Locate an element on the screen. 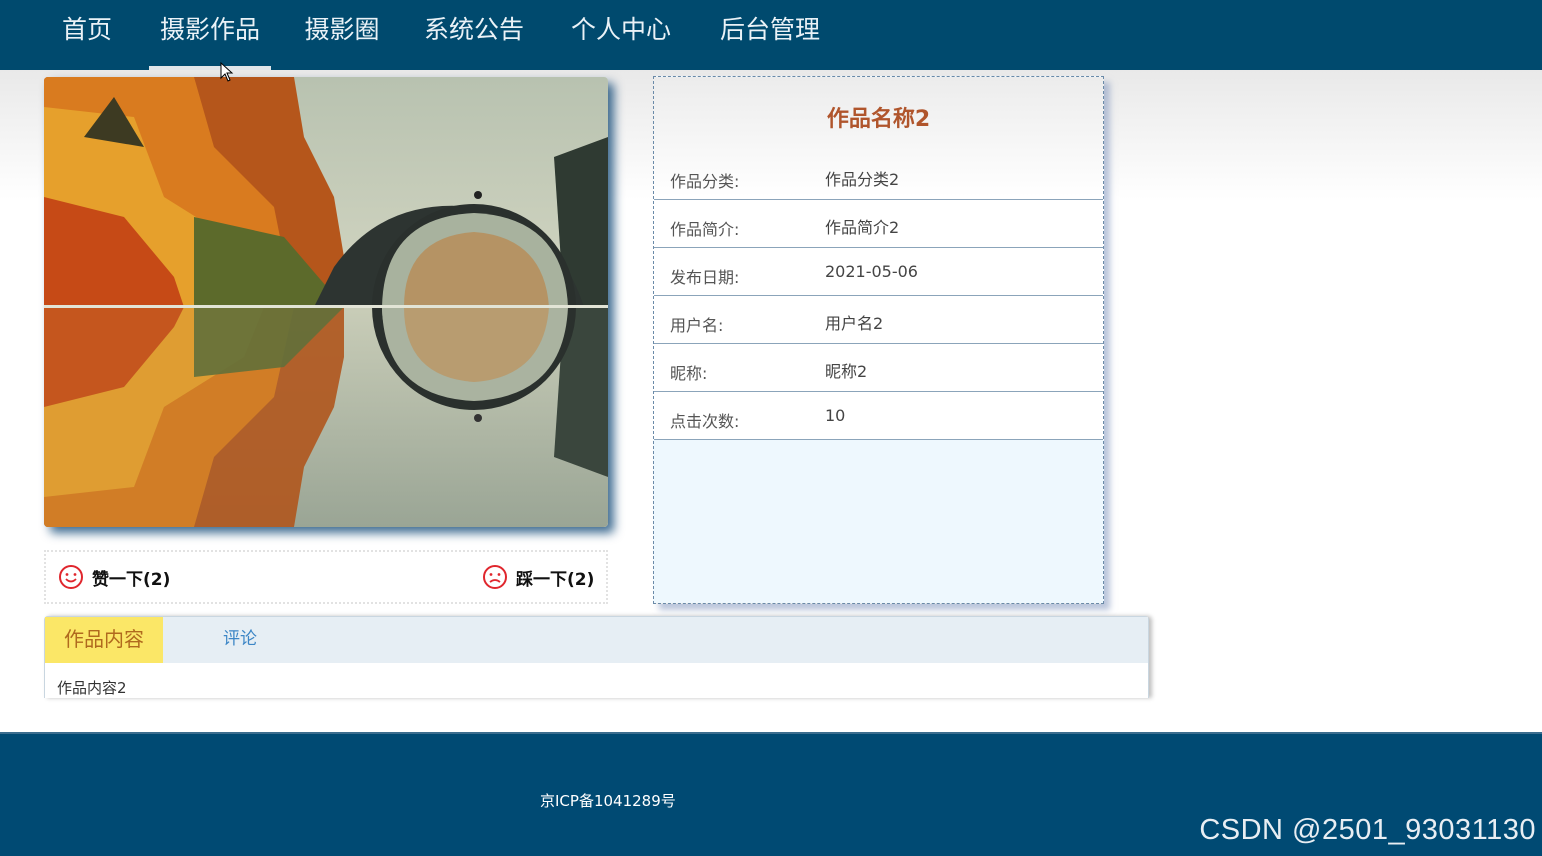 Image resolution: width=1542 pixels, height=856 pixels. info-value: 作品简介2 is located at coordinates (862, 227).